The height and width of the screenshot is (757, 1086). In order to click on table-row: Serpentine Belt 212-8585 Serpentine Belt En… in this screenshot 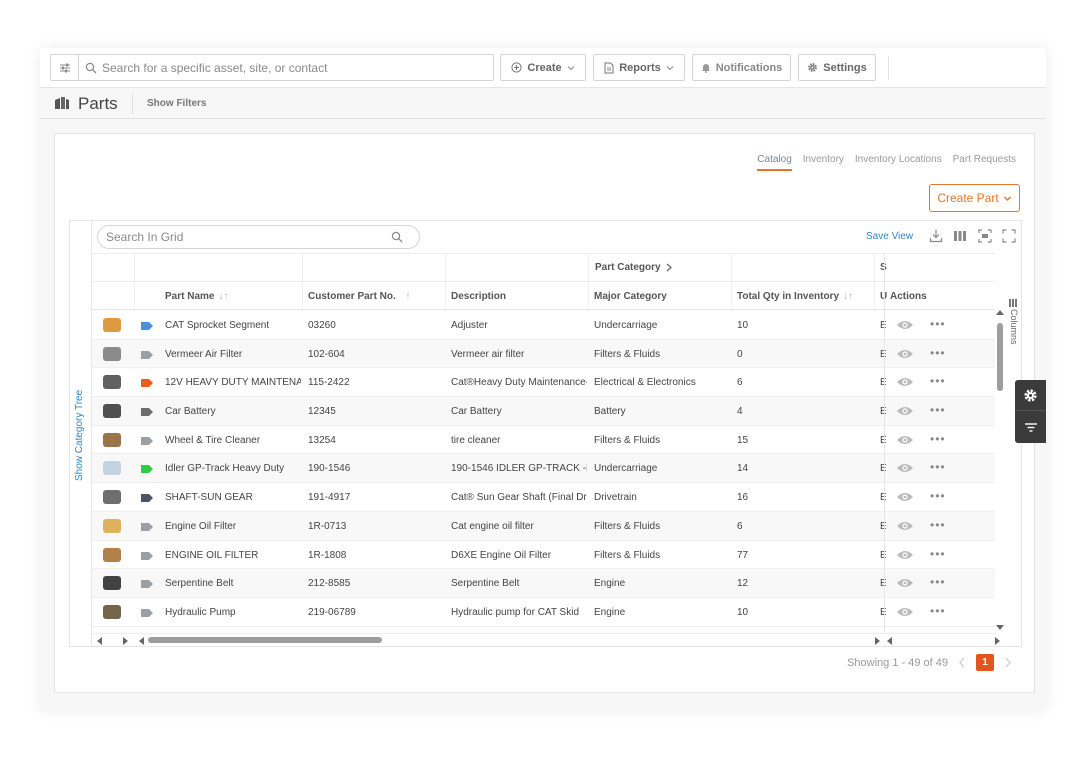, I will do `click(543, 583)`.